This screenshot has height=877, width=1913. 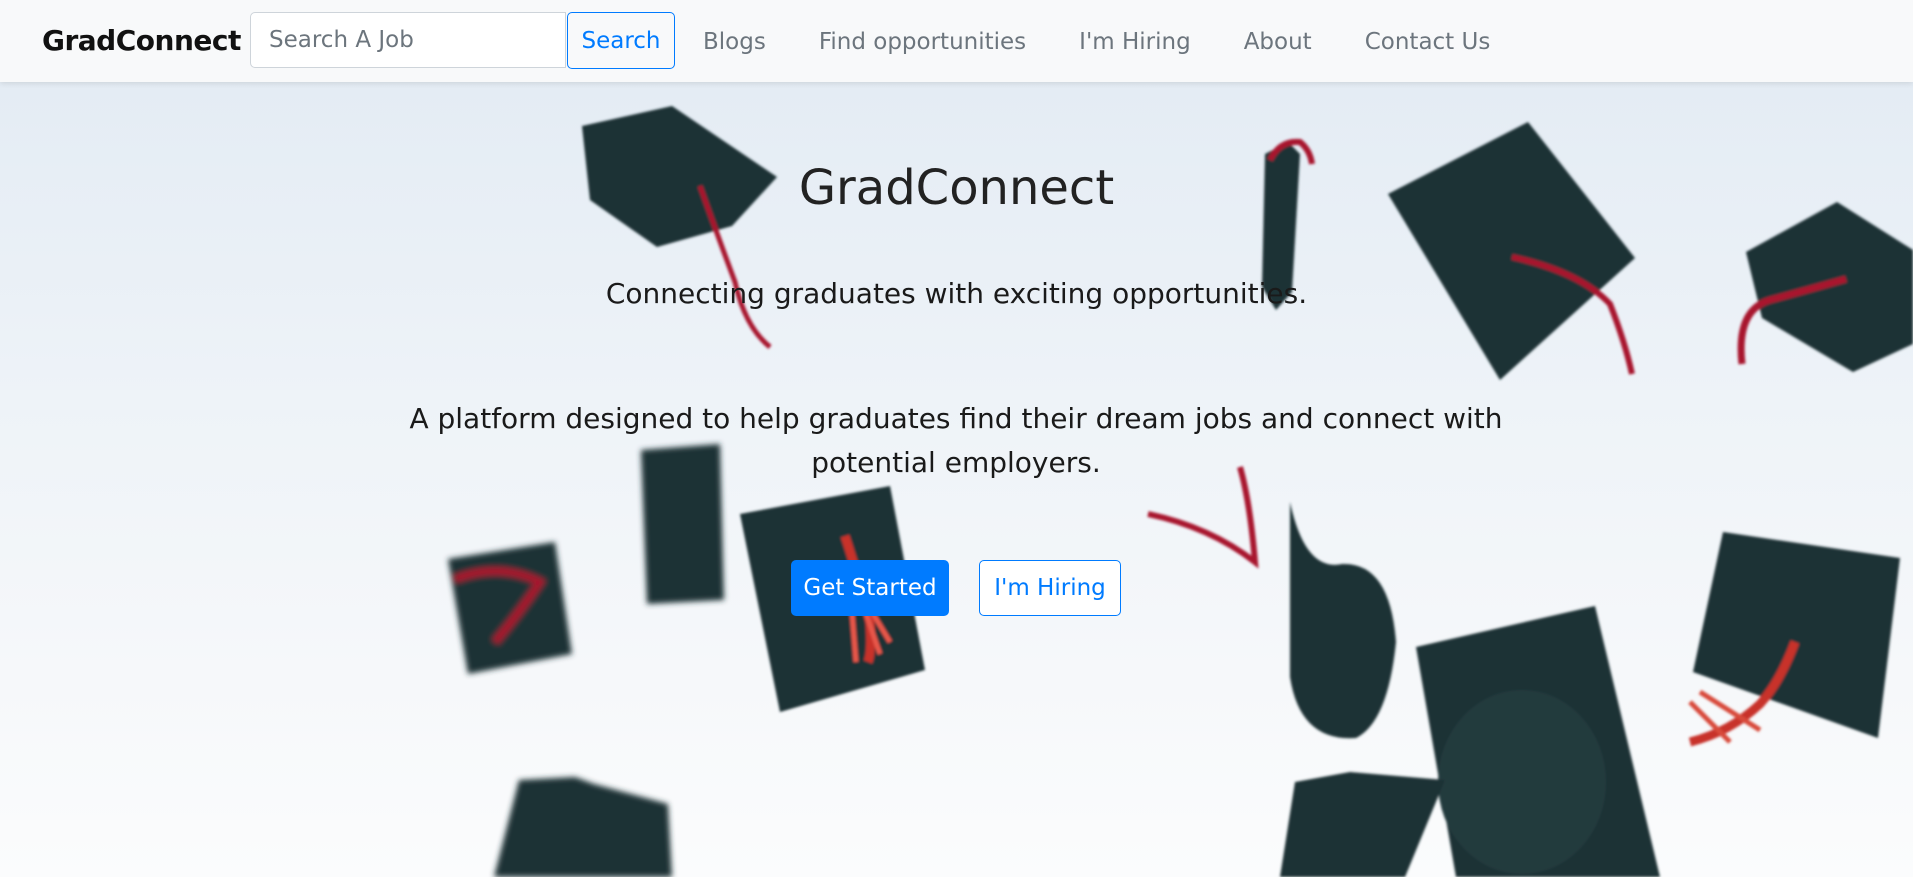 I want to click on nav-link-find-opportunities: Find opportunities, so click(x=922, y=42).